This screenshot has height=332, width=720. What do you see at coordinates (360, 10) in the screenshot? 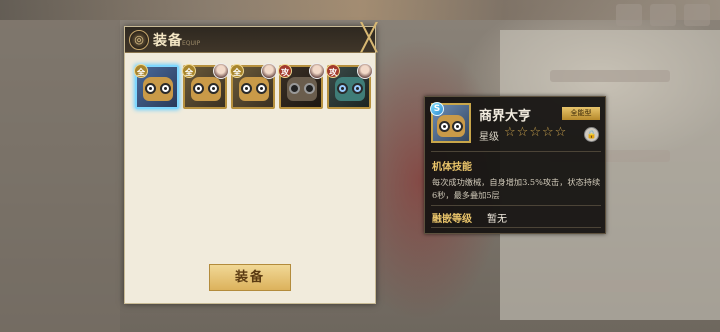
I see `top-strip` at bounding box center [360, 10].